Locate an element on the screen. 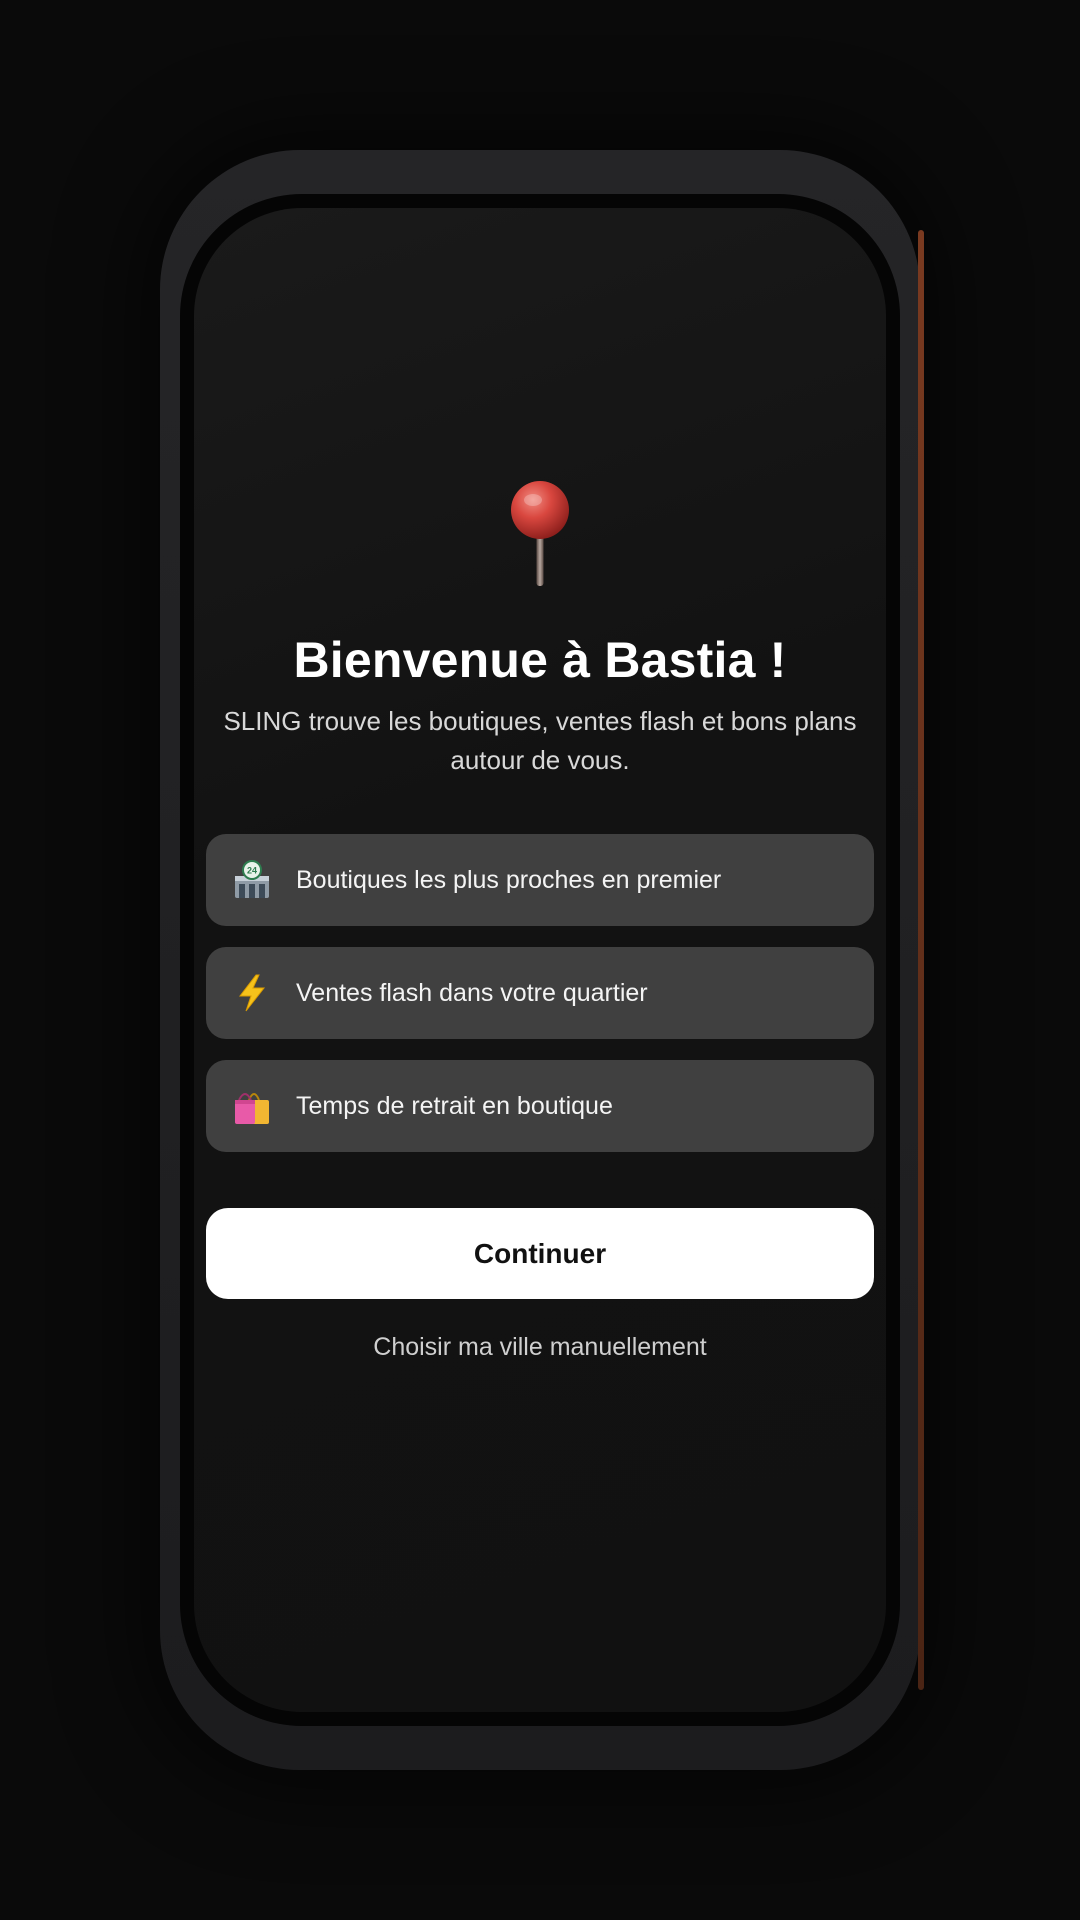 This screenshot has width=1080, height=1920. feature-item-nearest-shops: 24 Boutiques les plus proches en premier is located at coordinates (540, 880).